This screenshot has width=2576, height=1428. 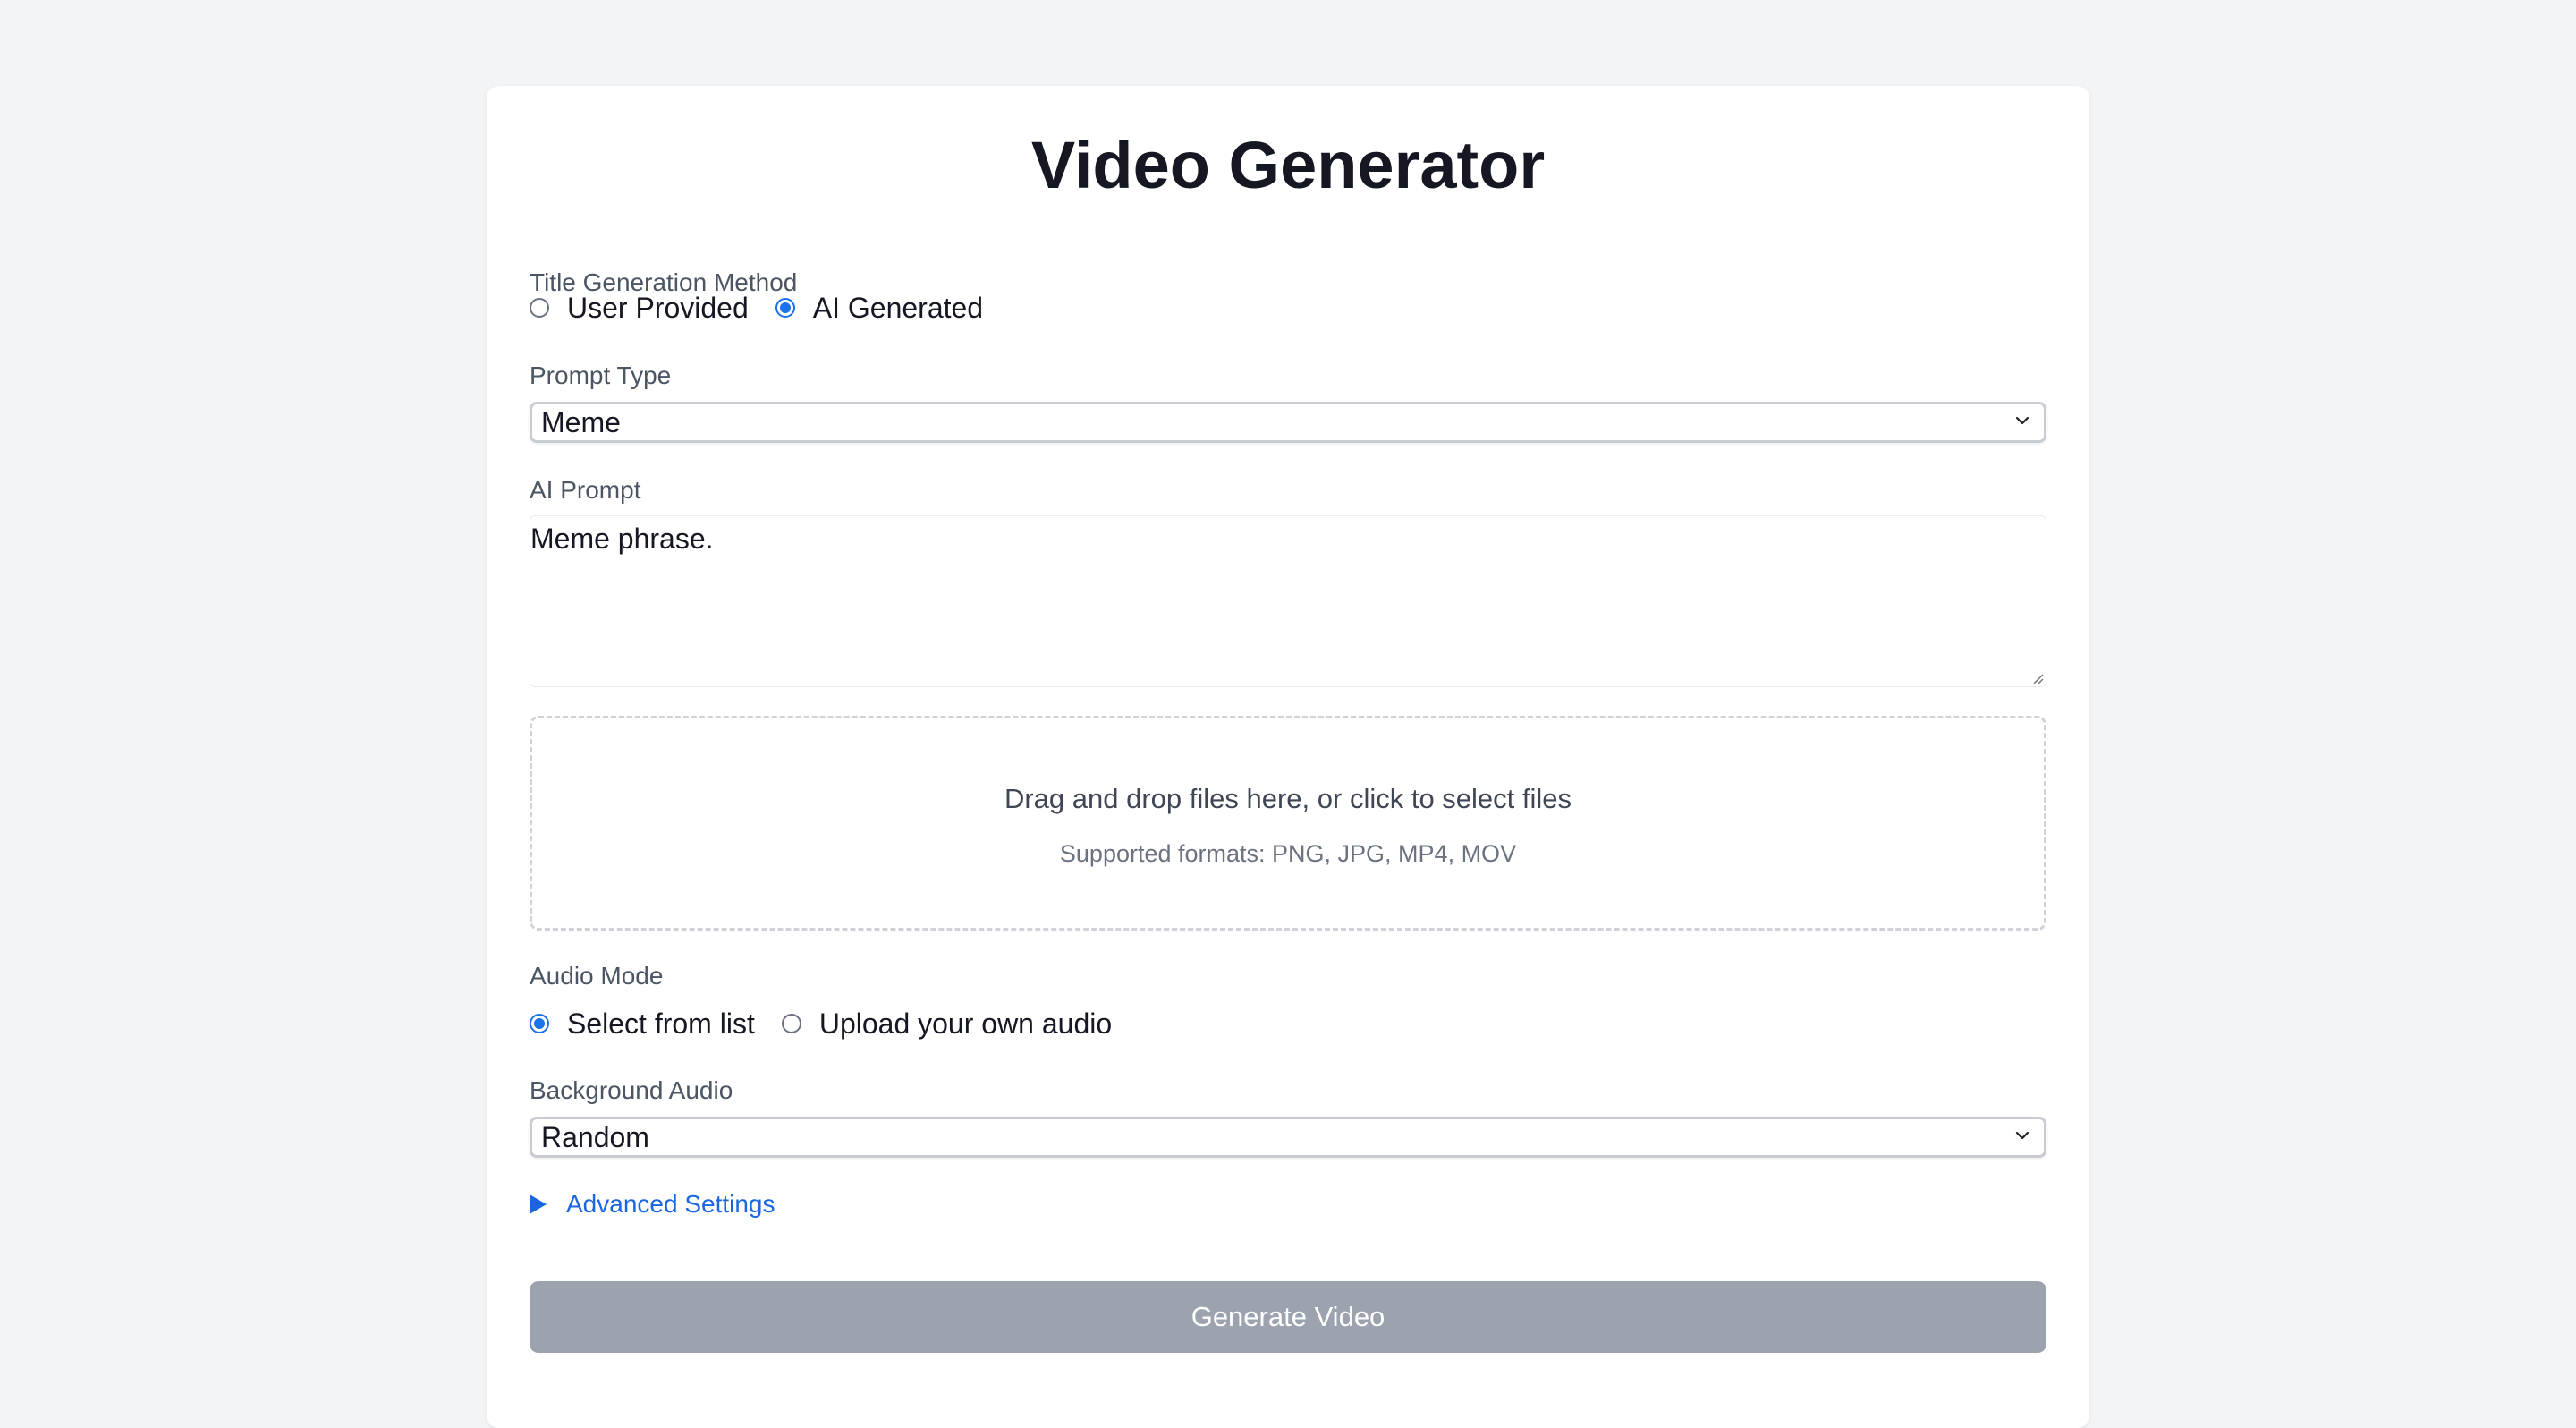 I want to click on radio-upload-audio, so click(x=791, y=1024).